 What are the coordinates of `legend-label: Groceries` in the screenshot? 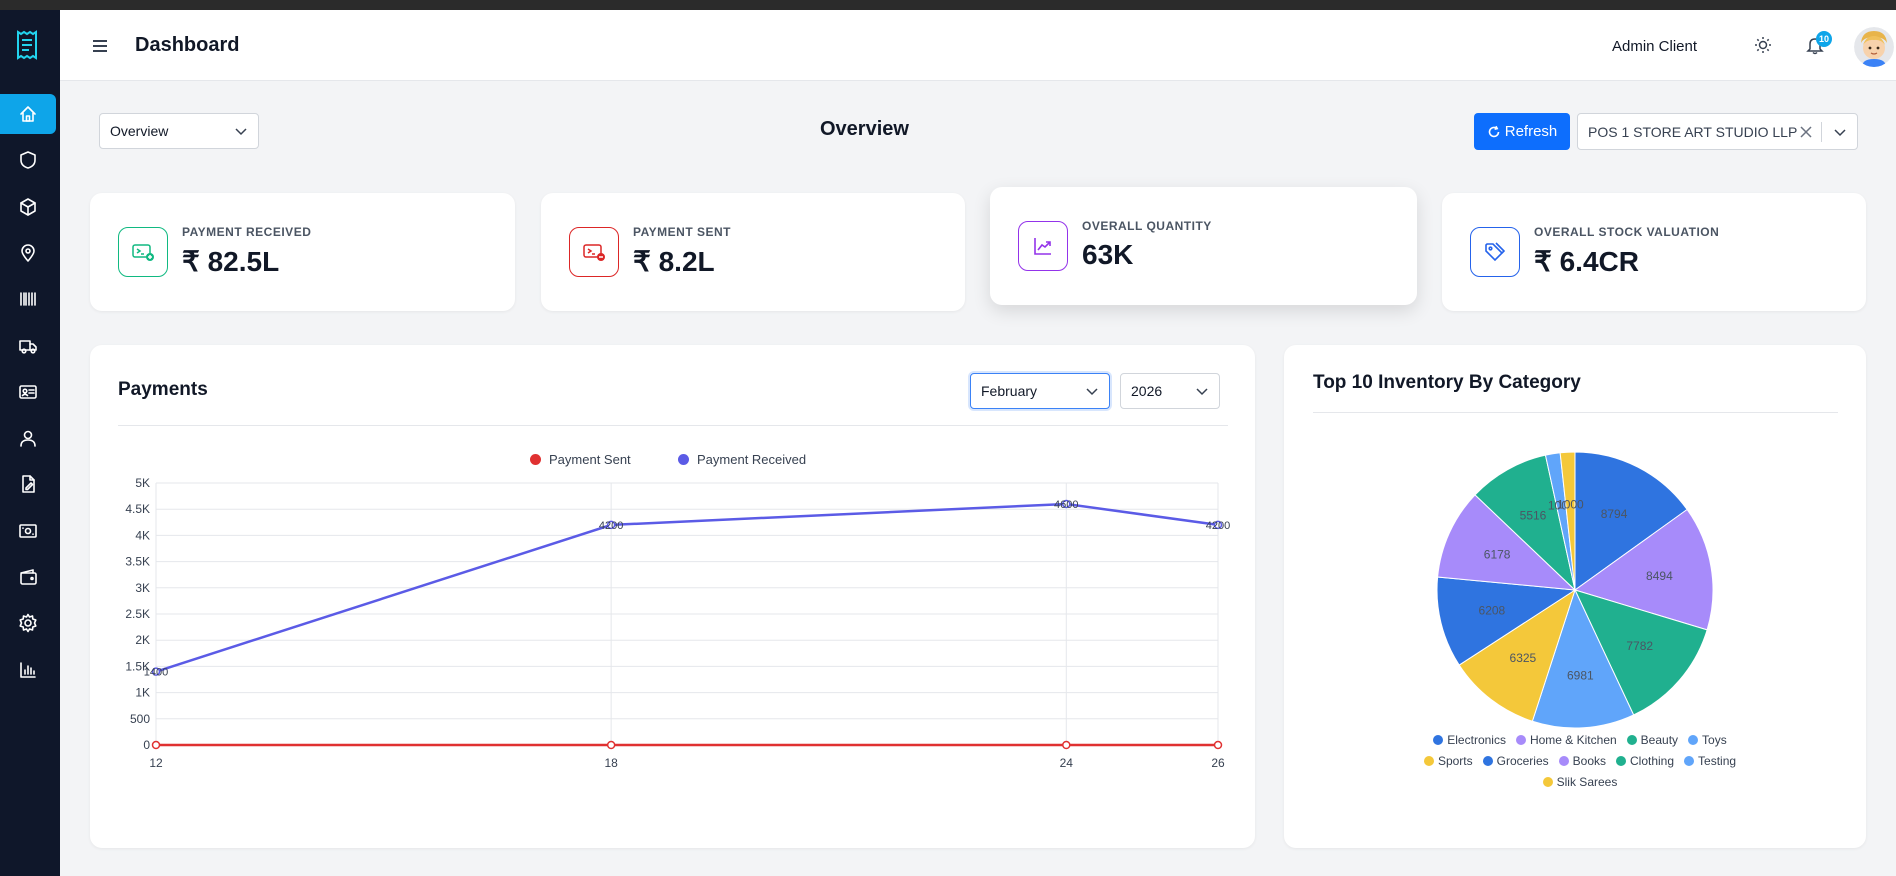 It's located at (1522, 761).